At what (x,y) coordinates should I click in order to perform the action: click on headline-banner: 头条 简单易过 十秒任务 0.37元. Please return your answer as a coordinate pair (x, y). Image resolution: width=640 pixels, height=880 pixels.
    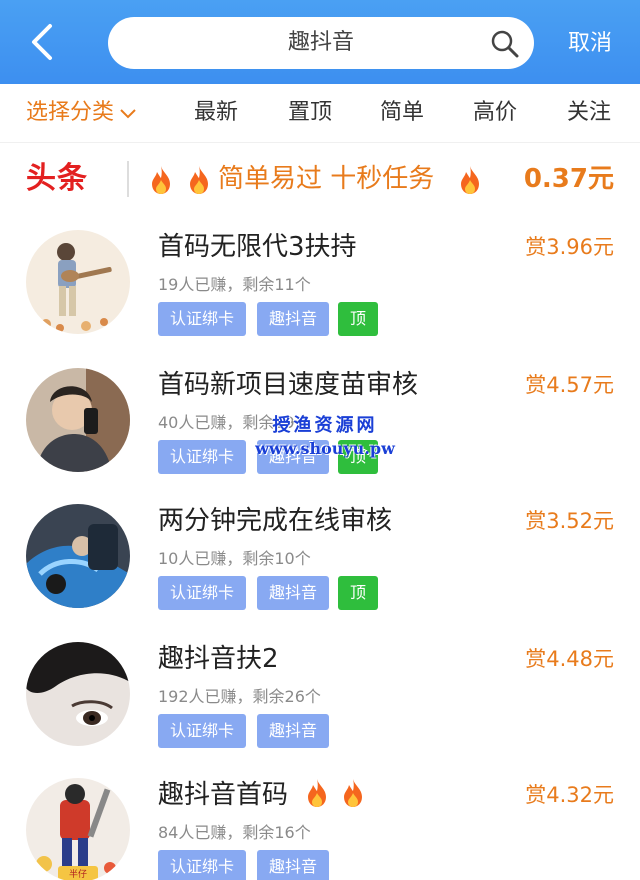
    Looking at the image, I should click on (320, 178).